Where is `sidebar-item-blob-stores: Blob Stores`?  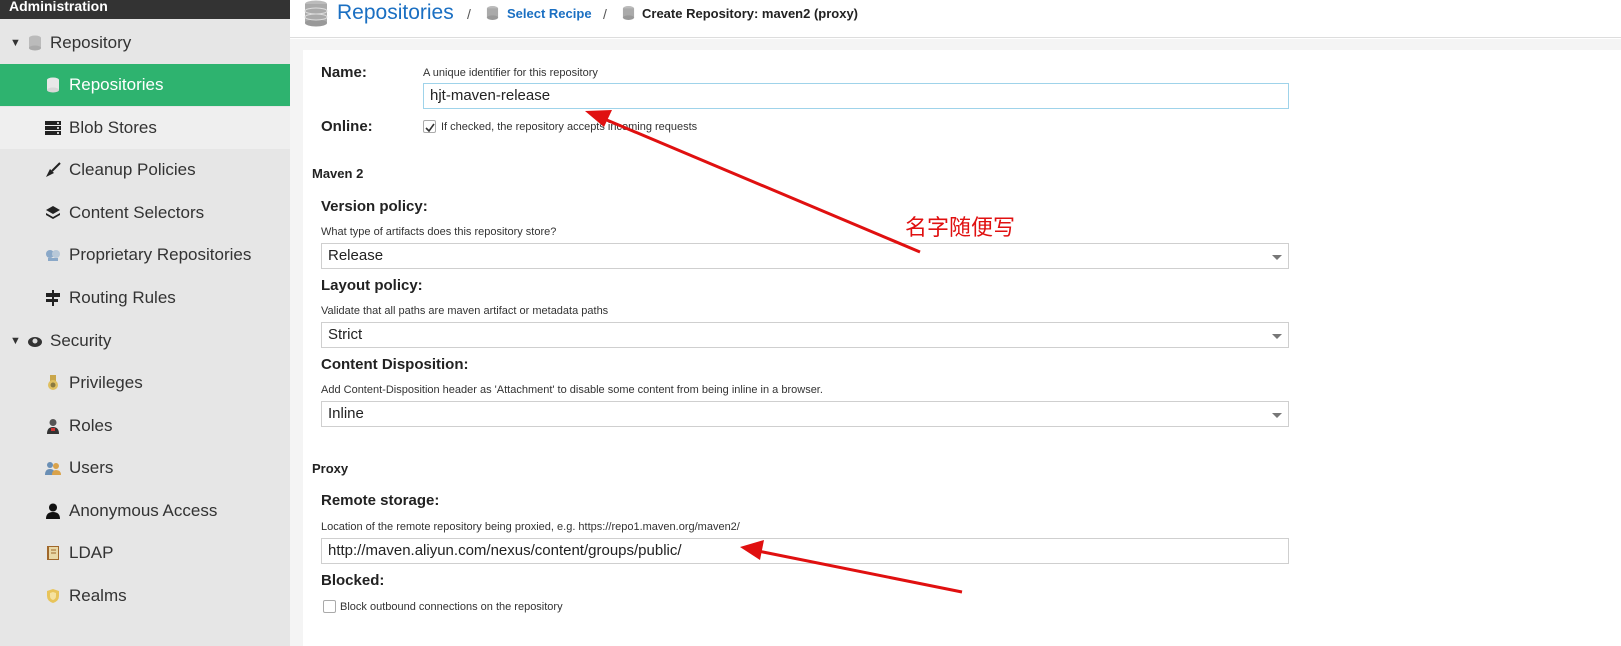 sidebar-item-blob-stores: Blob Stores is located at coordinates (145, 128).